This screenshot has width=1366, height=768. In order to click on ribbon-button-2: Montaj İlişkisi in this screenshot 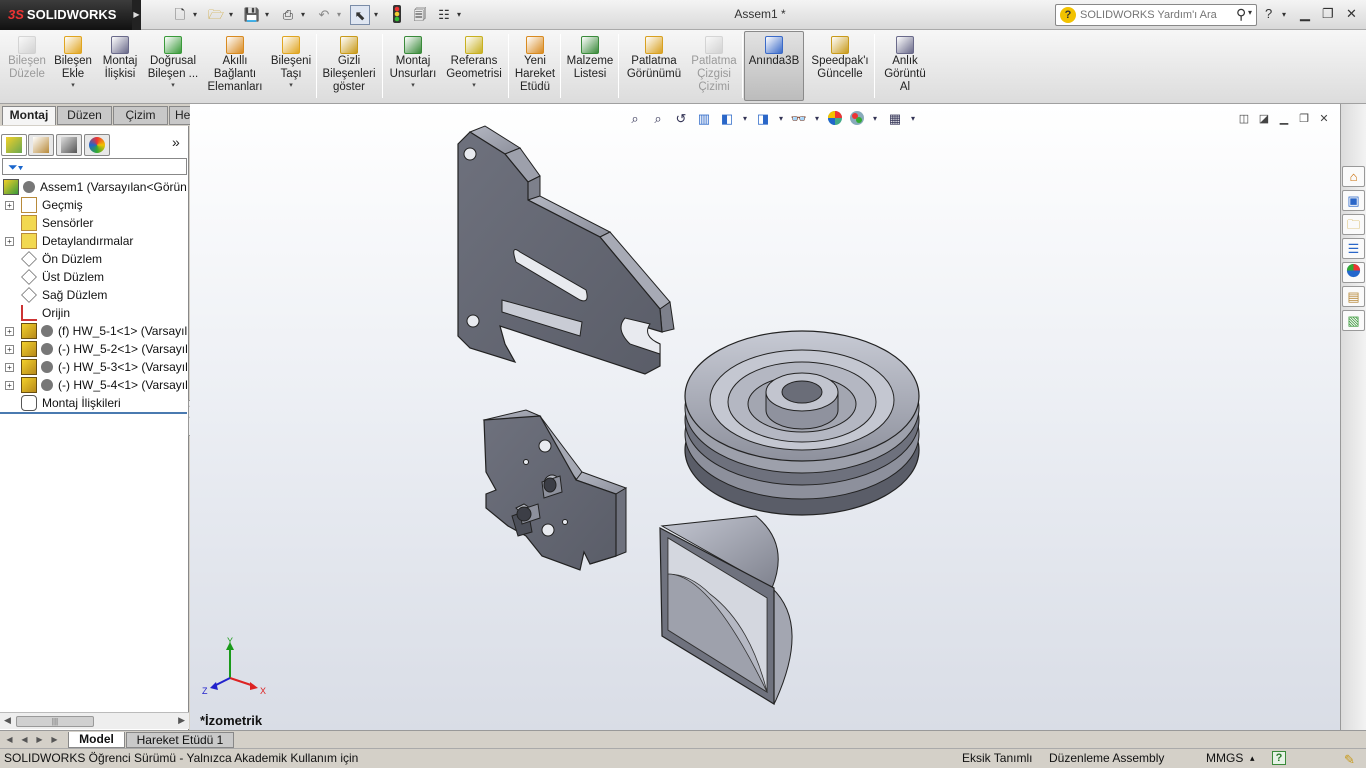, I will do `click(120, 67)`.